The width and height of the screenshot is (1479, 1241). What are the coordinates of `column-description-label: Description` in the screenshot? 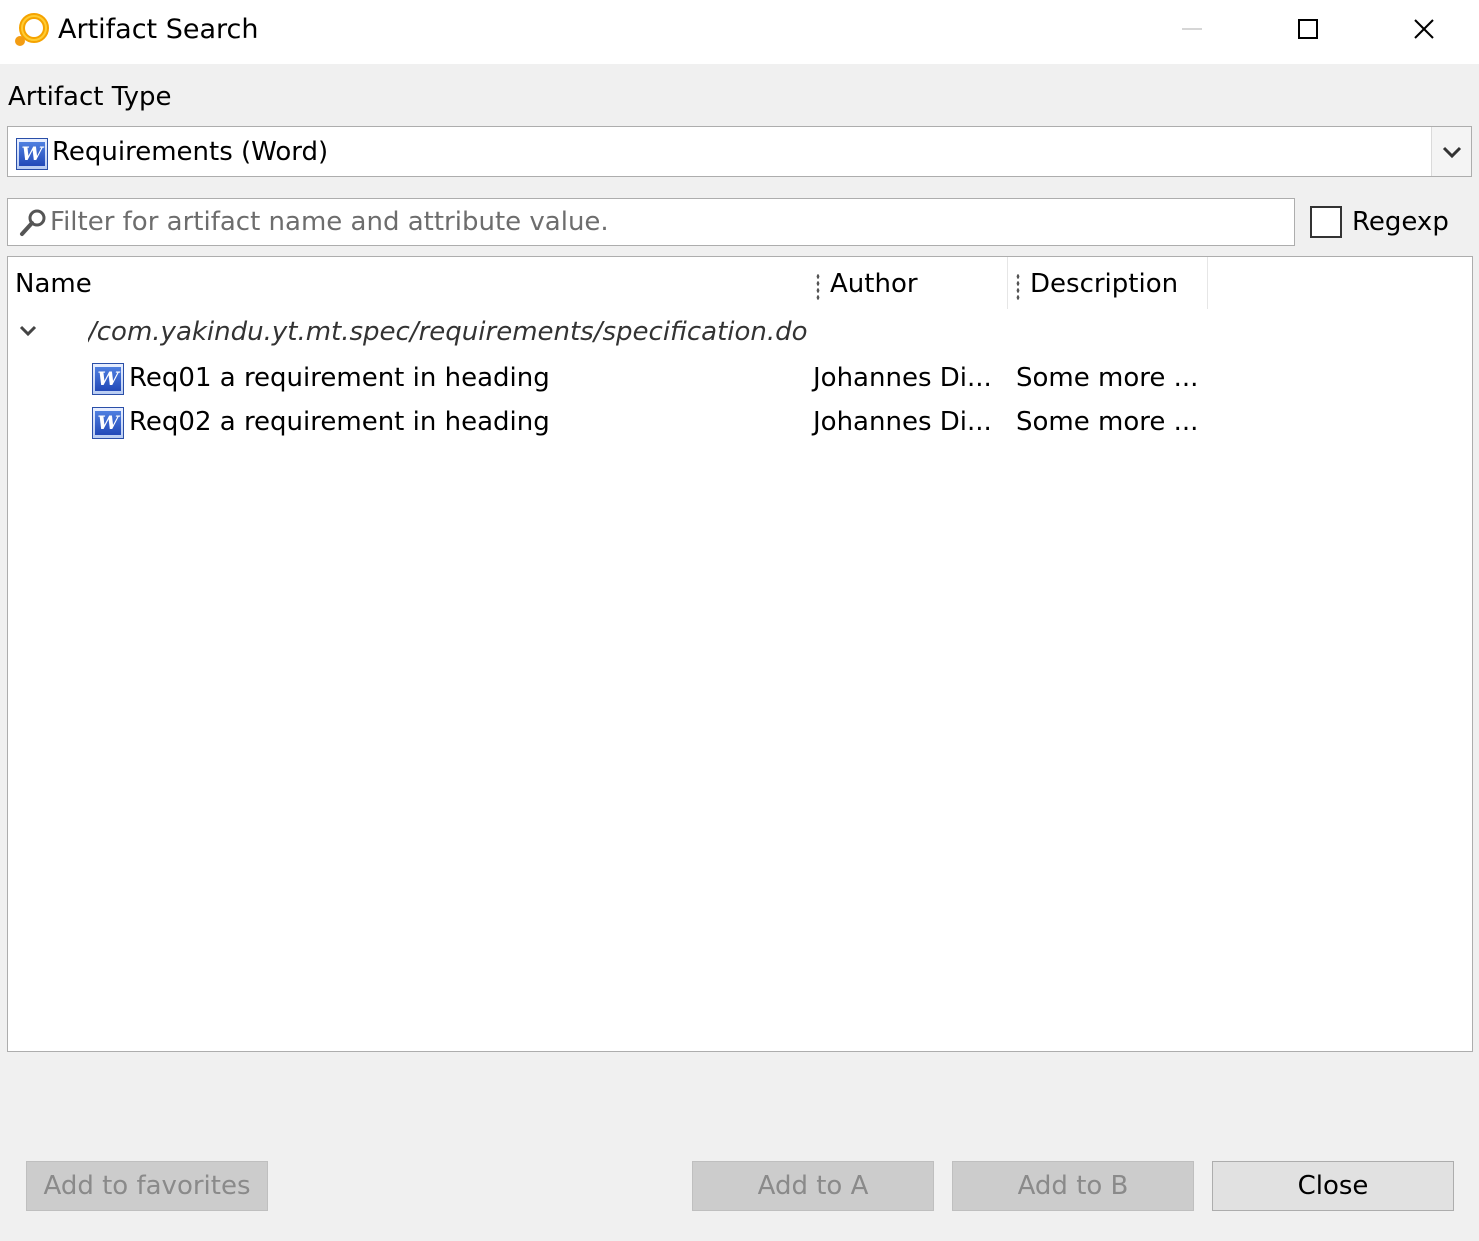 It's located at (1104, 284).